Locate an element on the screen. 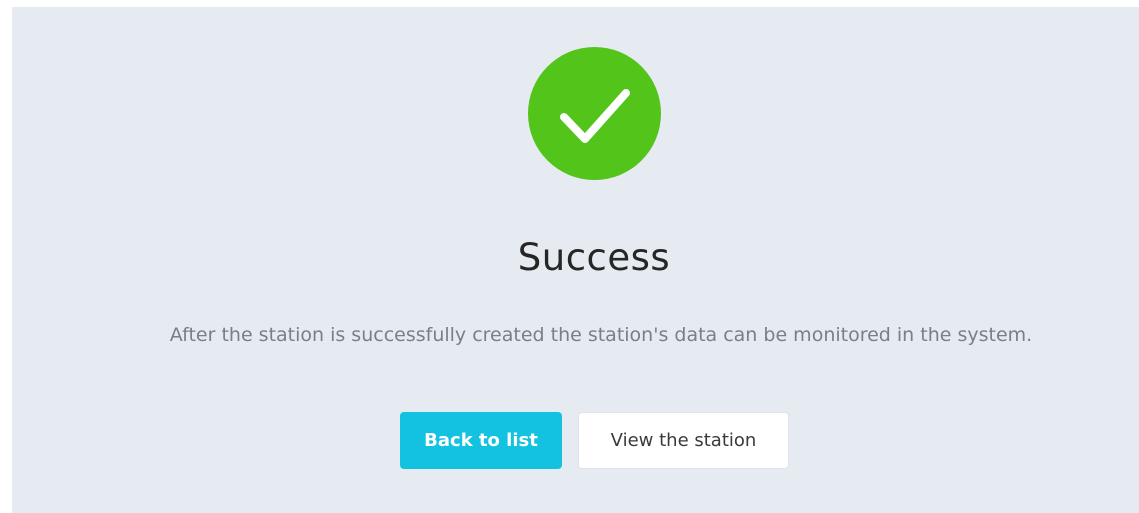 The width and height of the screenshot is (1139, 513). checkmark-icon is located at coordinates (595, 116).